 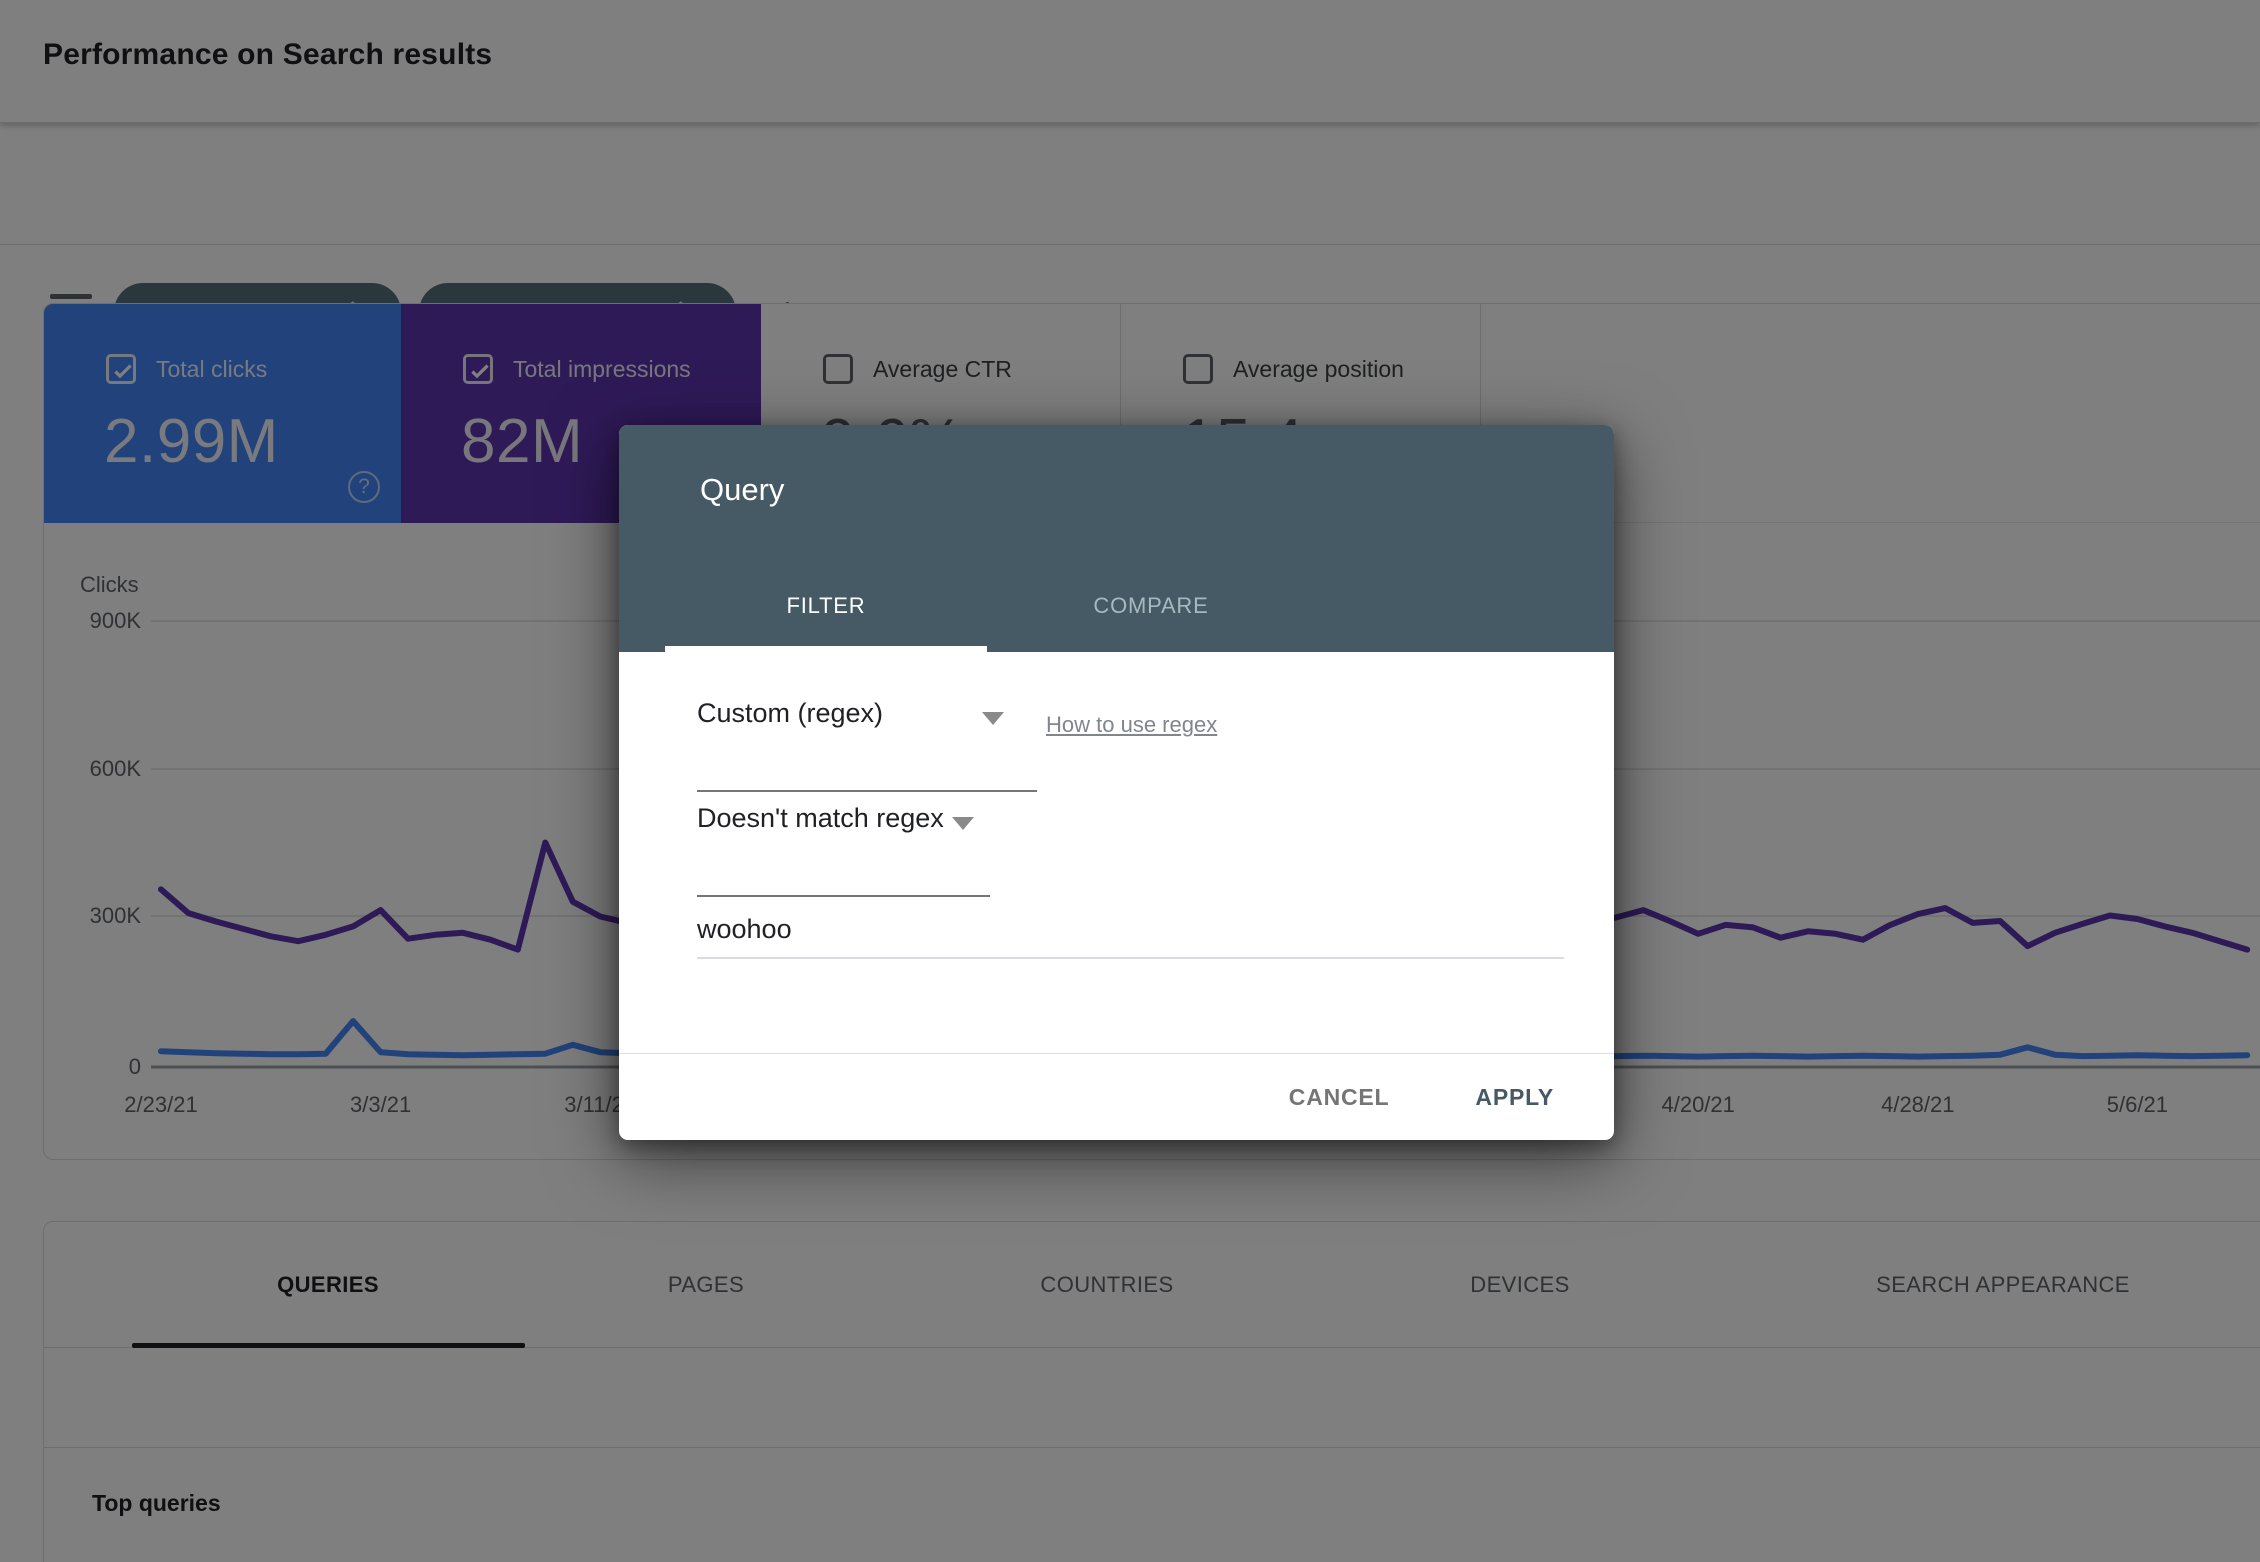 I want to click on dialog-tab-compare: COMPARE, so click(x=1151, y=605).